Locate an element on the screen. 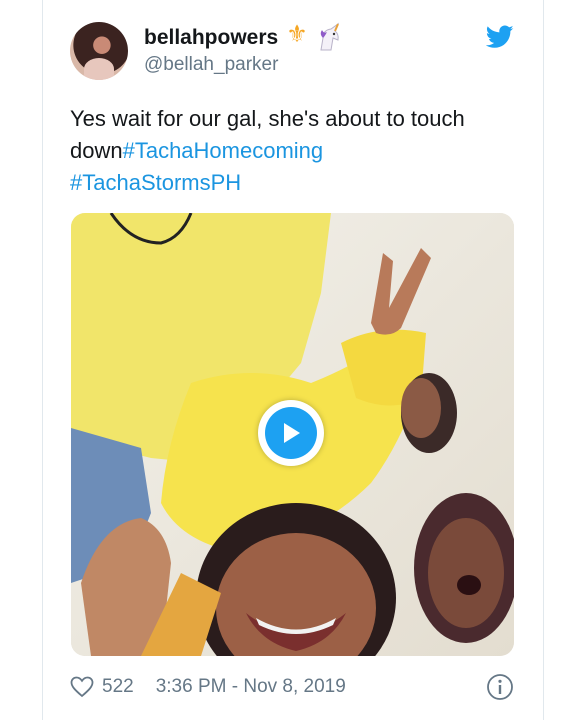 The image size is (585, 720). like-count: 522 is located at coordinates (118, 687).